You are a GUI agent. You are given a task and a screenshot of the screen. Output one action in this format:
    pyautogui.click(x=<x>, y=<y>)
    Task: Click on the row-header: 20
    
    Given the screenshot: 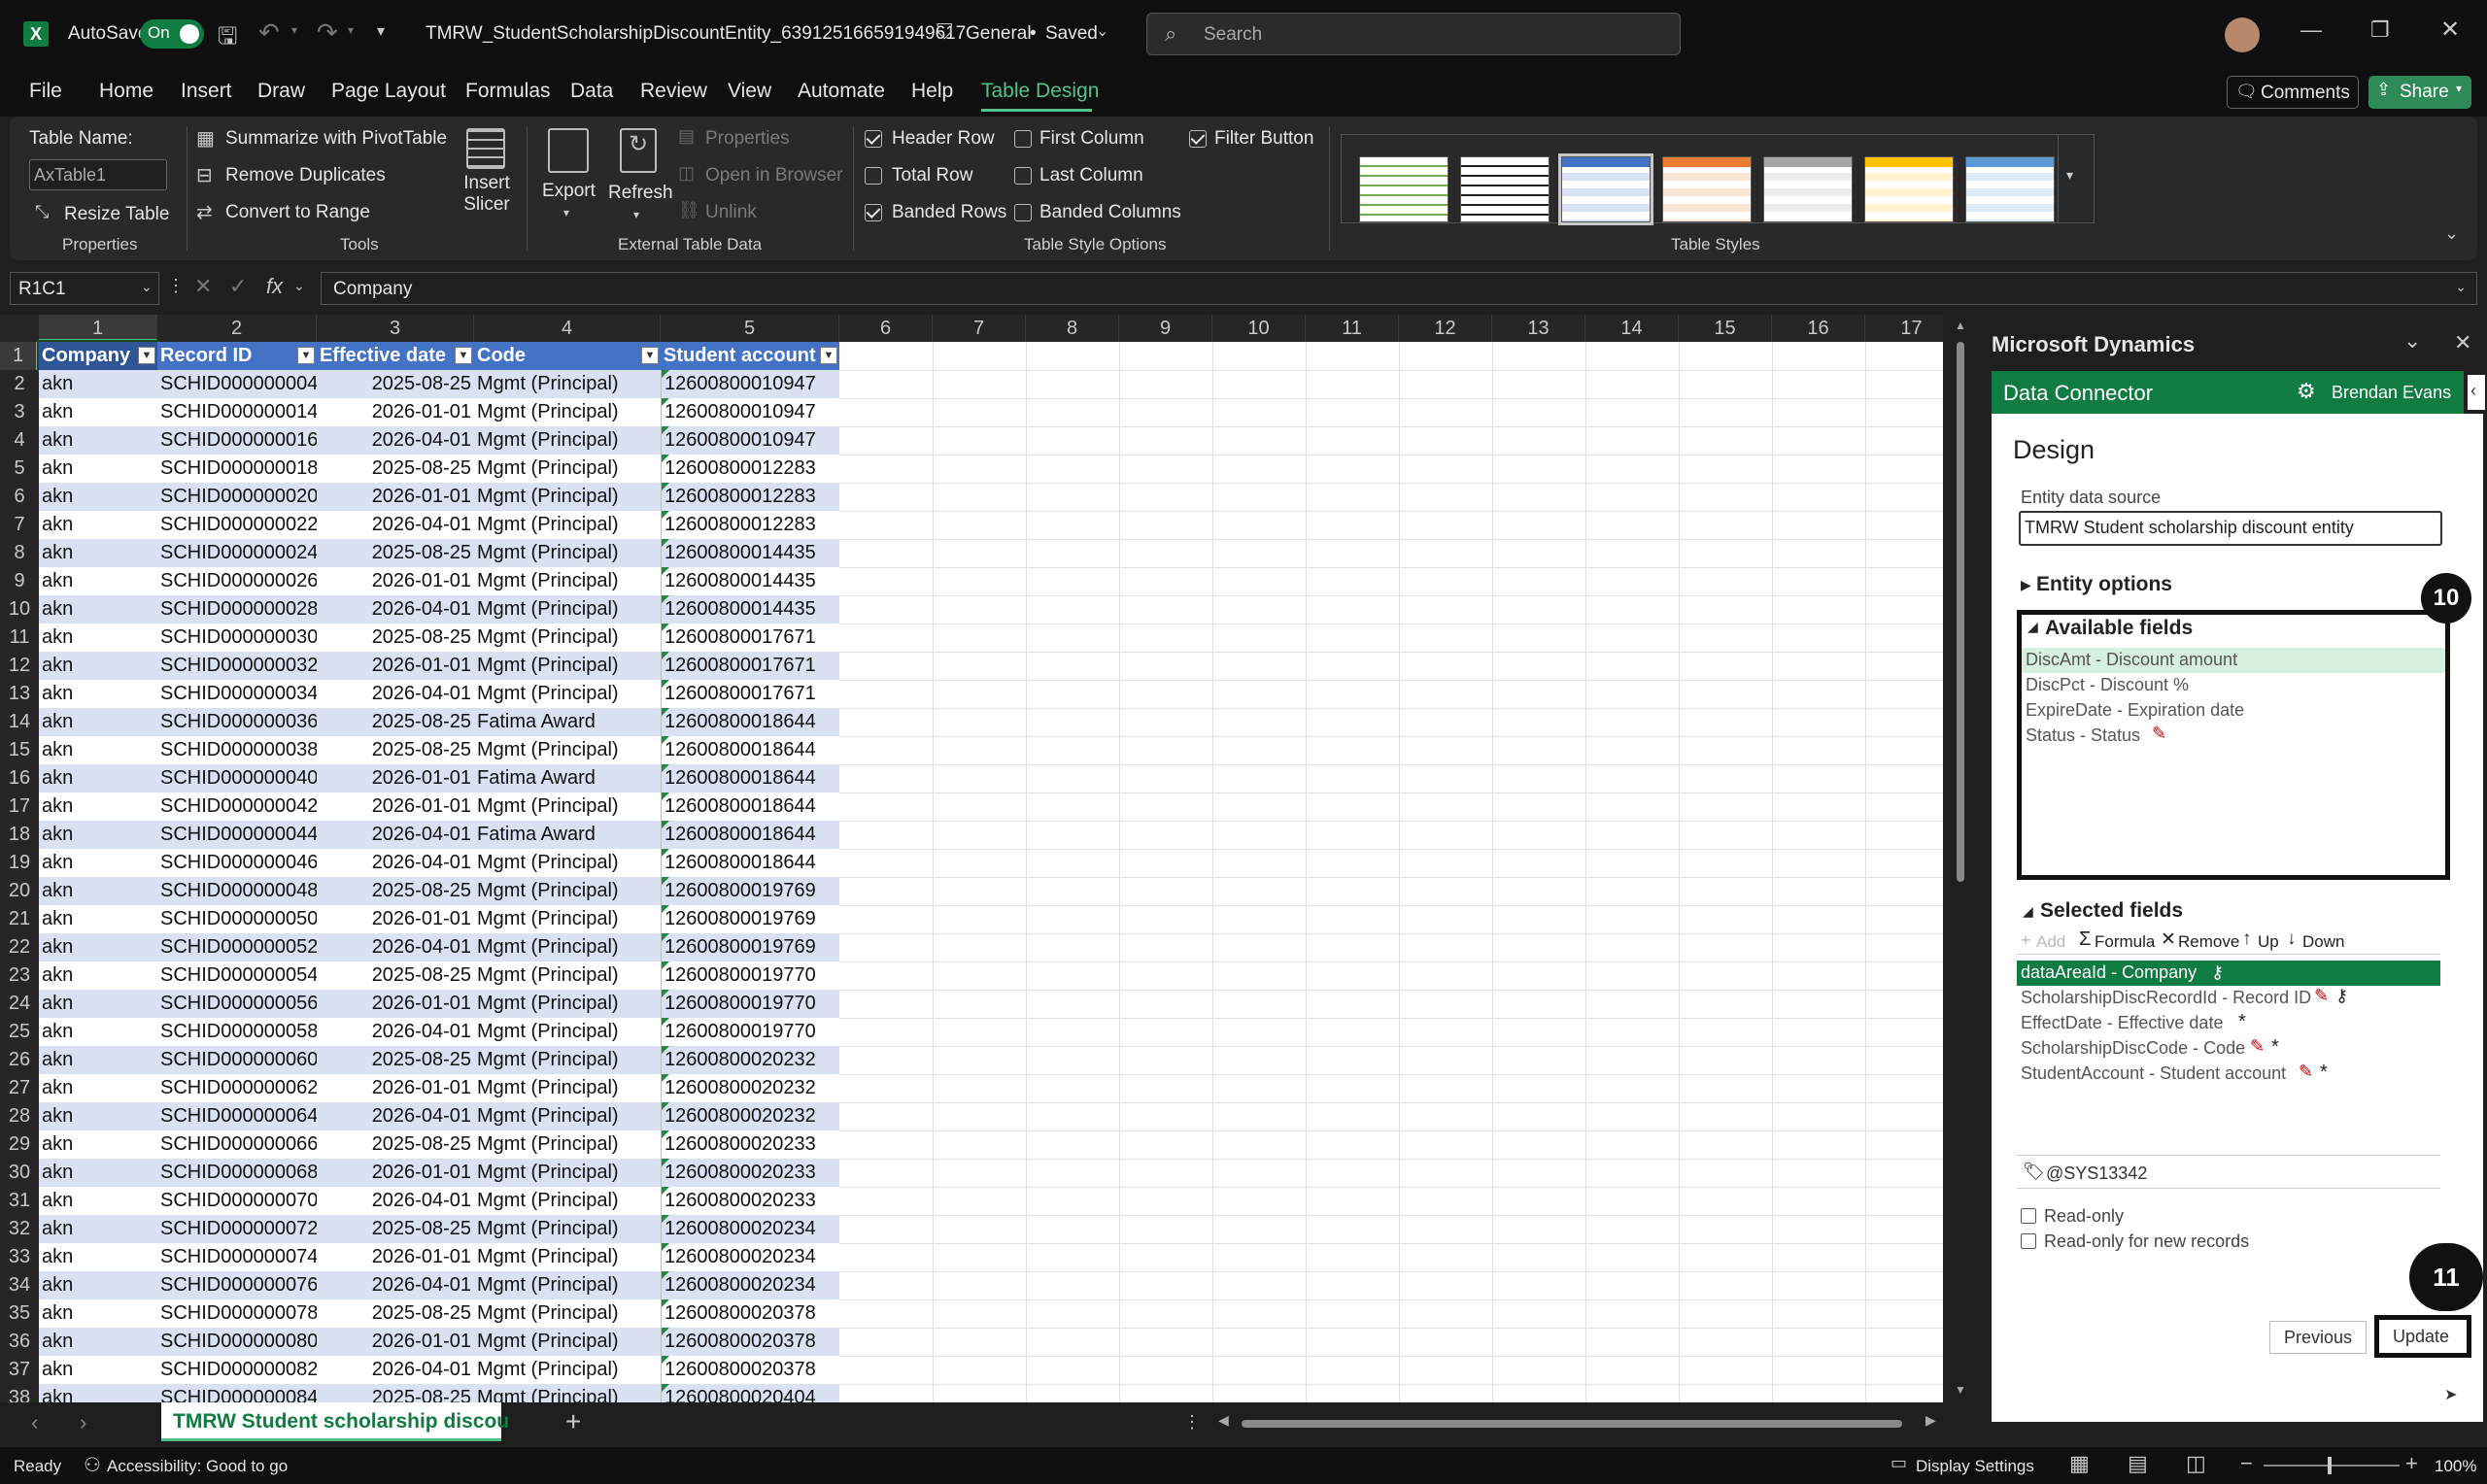 What is the action you would take?
    pyautogui.click(x=19, y=891)
    